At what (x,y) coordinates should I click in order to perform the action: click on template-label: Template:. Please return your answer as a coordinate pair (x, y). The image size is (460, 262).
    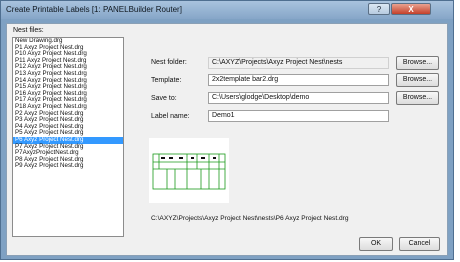
    Looking at the image, I should click on (166, 80).